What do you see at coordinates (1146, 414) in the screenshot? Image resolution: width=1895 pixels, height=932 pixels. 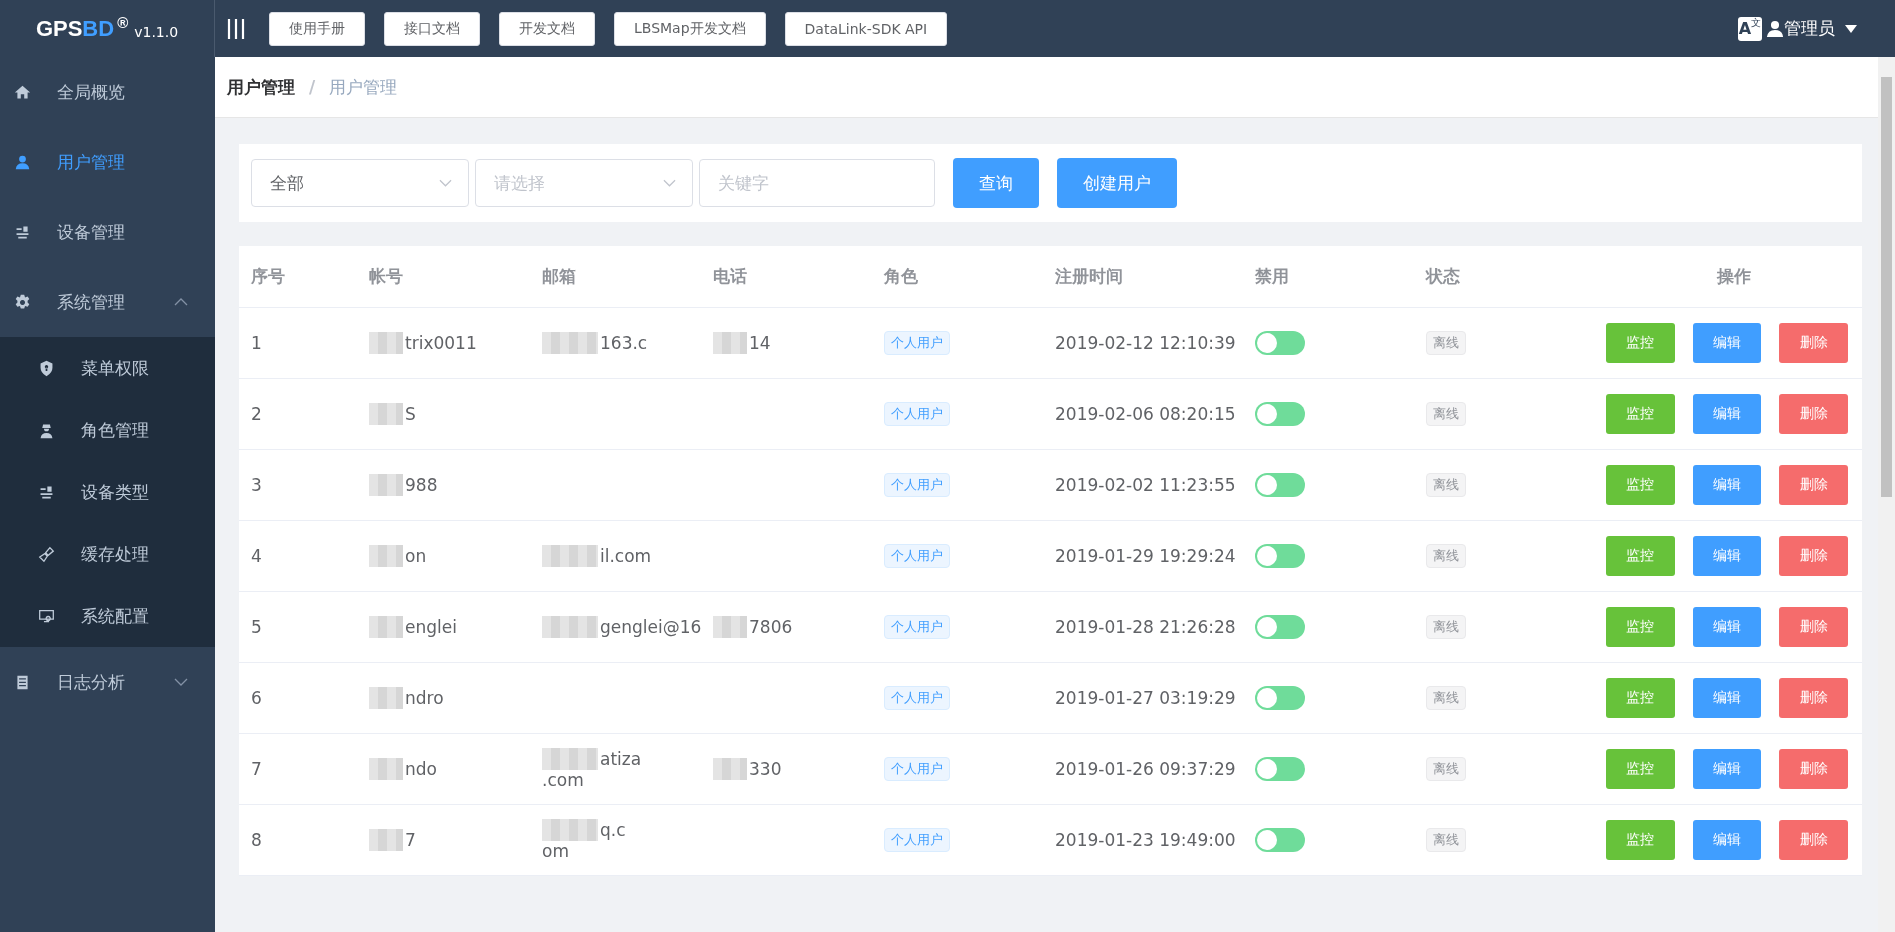 I see `table-cell-text: 2019-02-06 08:20:15` at bounding box center [1146, 414].